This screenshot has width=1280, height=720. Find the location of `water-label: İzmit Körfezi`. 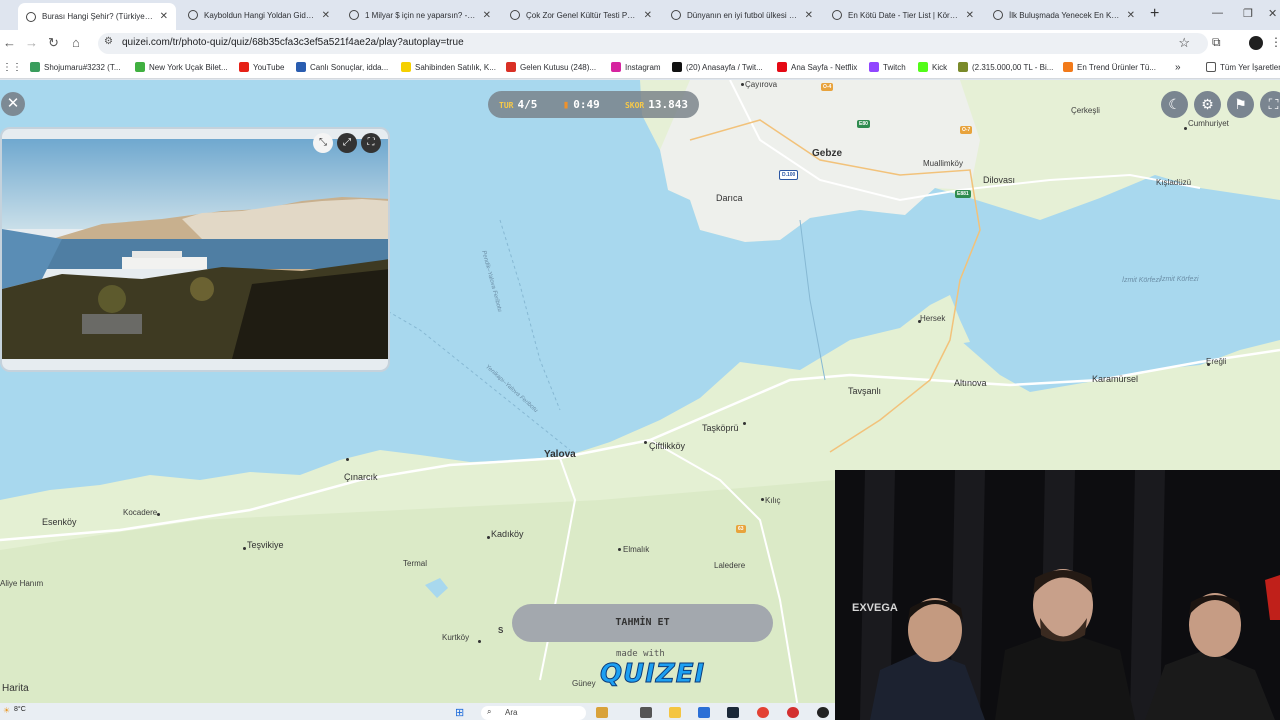

water-label: İzmit Körfezi is located at coordinates (1141, 280).